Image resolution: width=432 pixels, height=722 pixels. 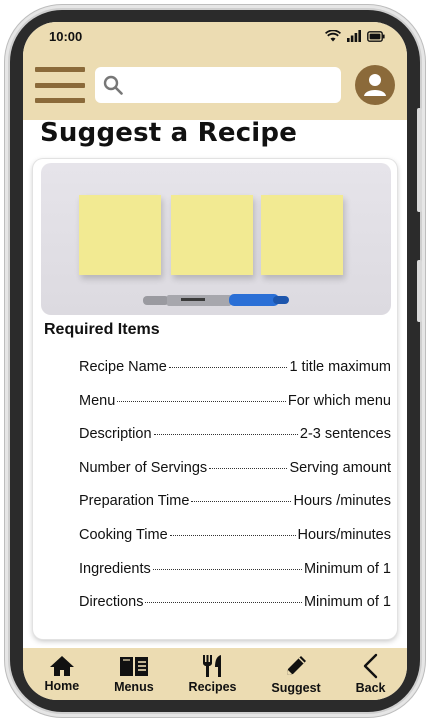 I want to click on volume-button, so click(x=419, y=160).